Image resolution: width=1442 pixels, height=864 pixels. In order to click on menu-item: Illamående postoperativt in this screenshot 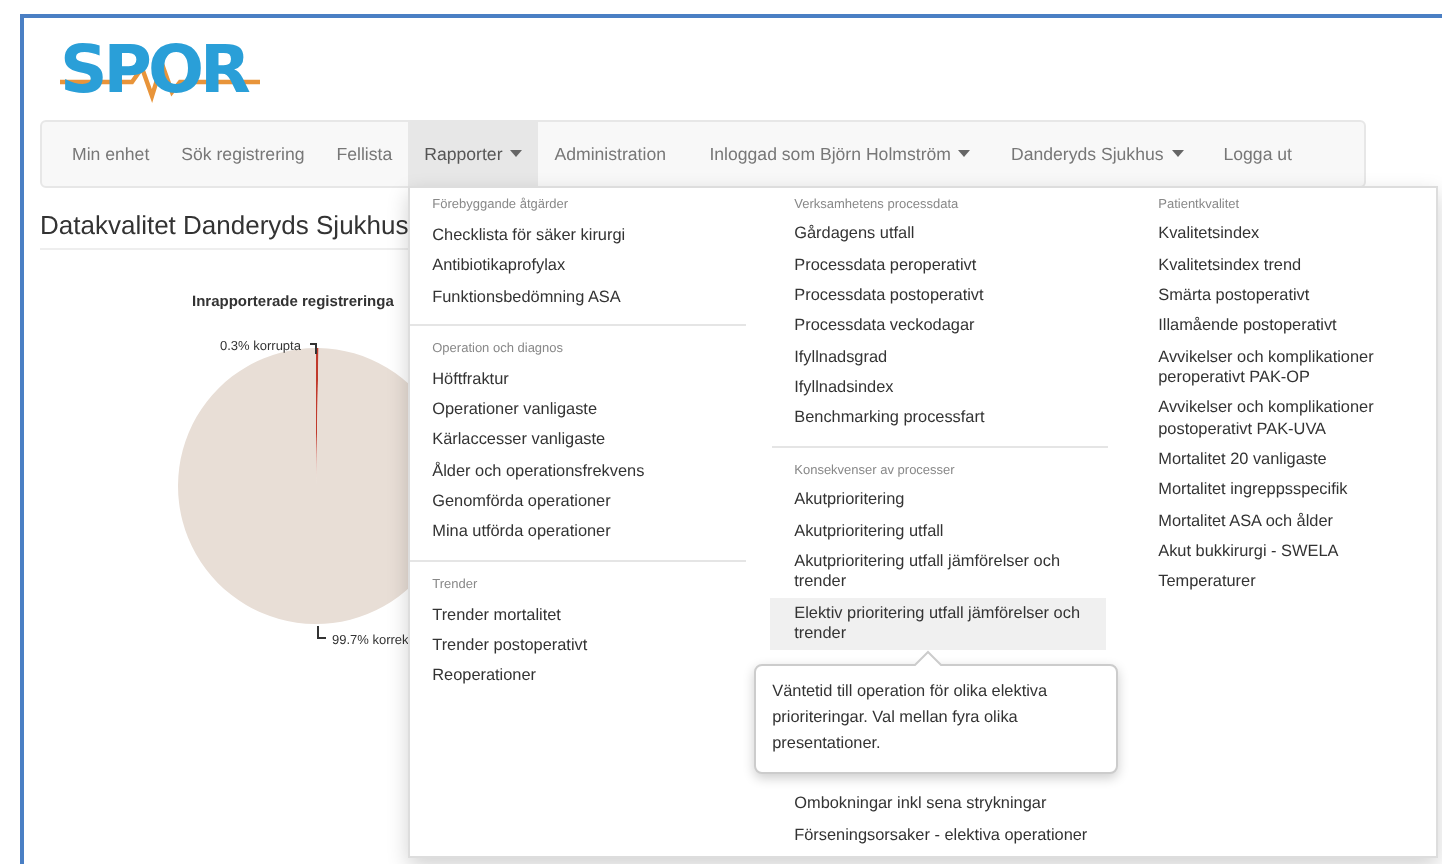, I will do `click(1296, 327)`.